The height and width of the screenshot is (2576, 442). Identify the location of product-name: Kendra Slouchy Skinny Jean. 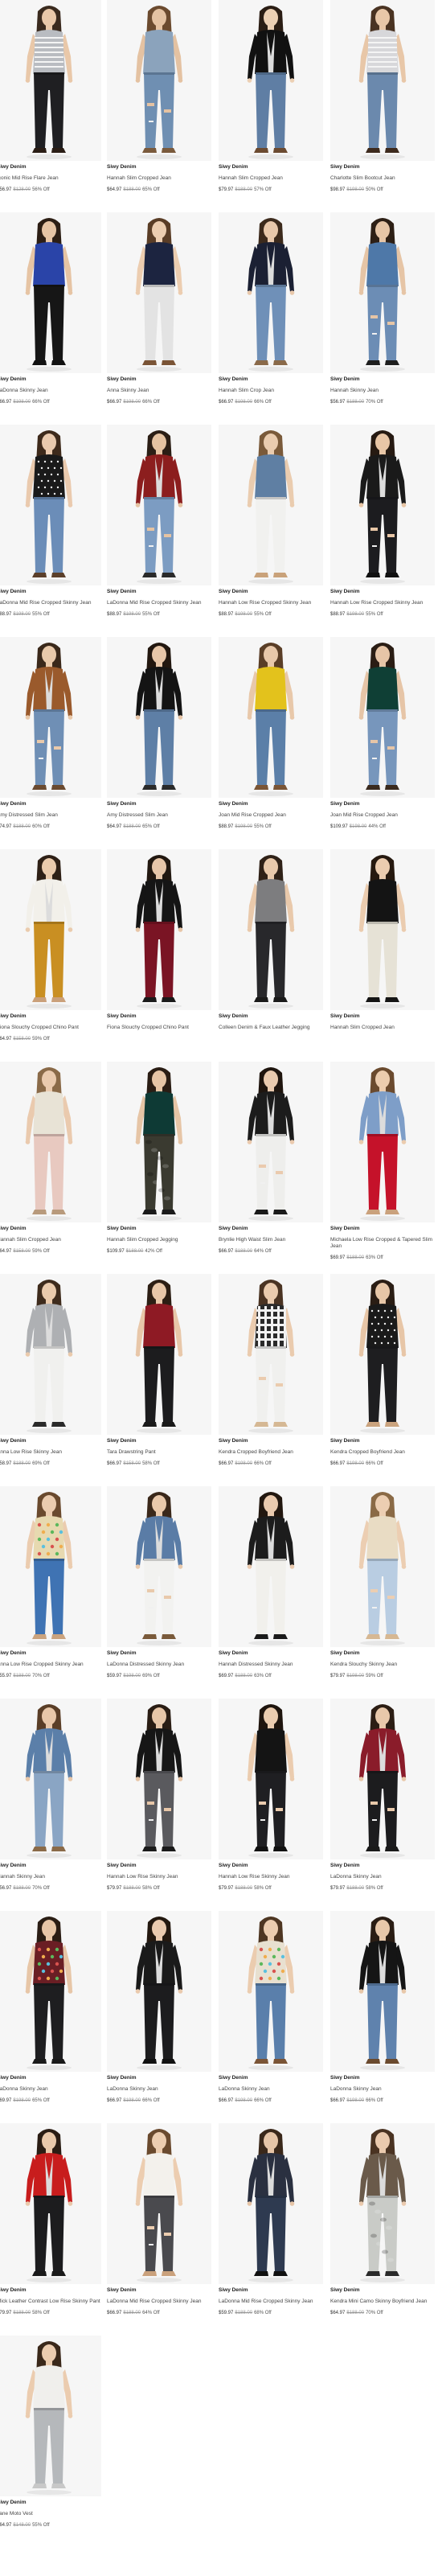
(382, 1665).